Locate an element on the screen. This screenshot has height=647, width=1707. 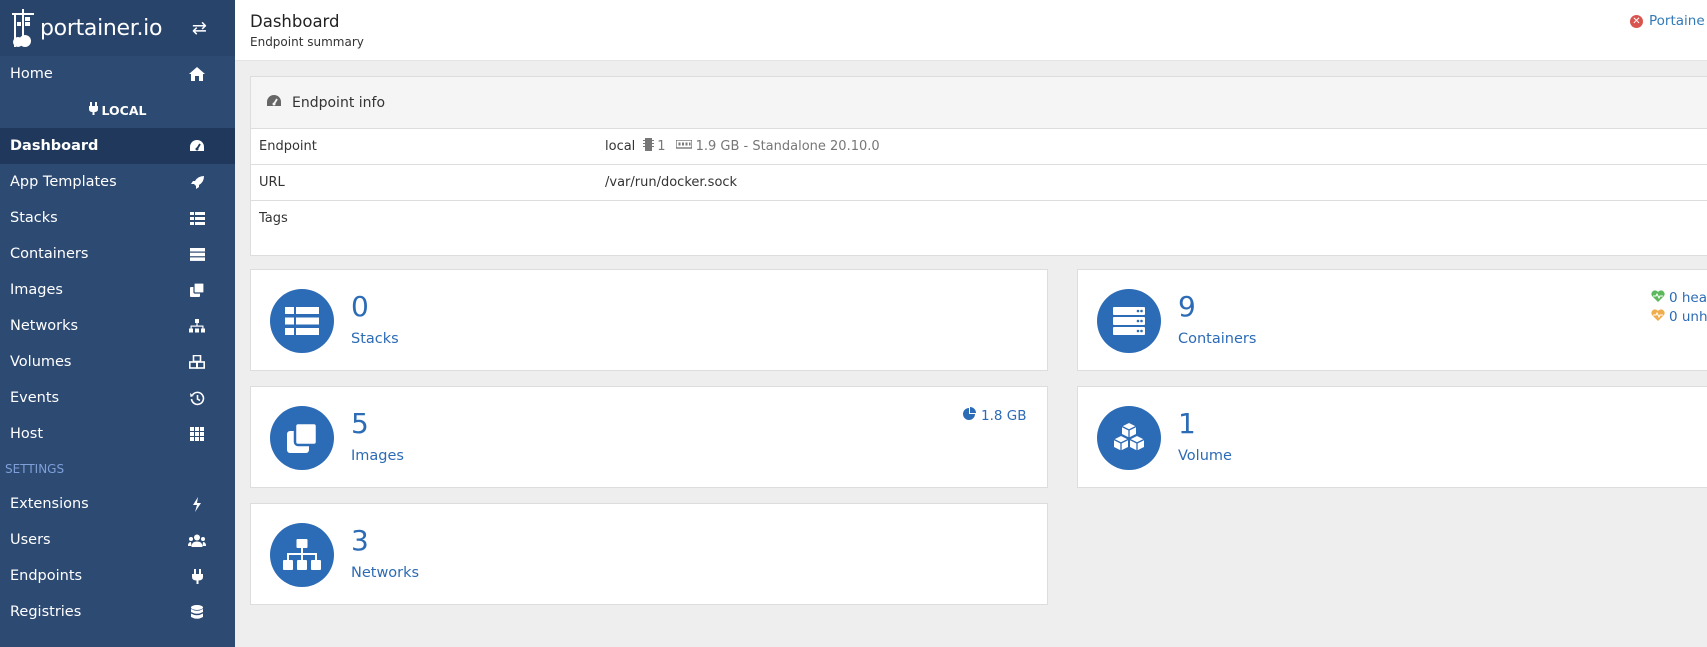
images-size: 1.8 GB is located at coordinates (994, 415).